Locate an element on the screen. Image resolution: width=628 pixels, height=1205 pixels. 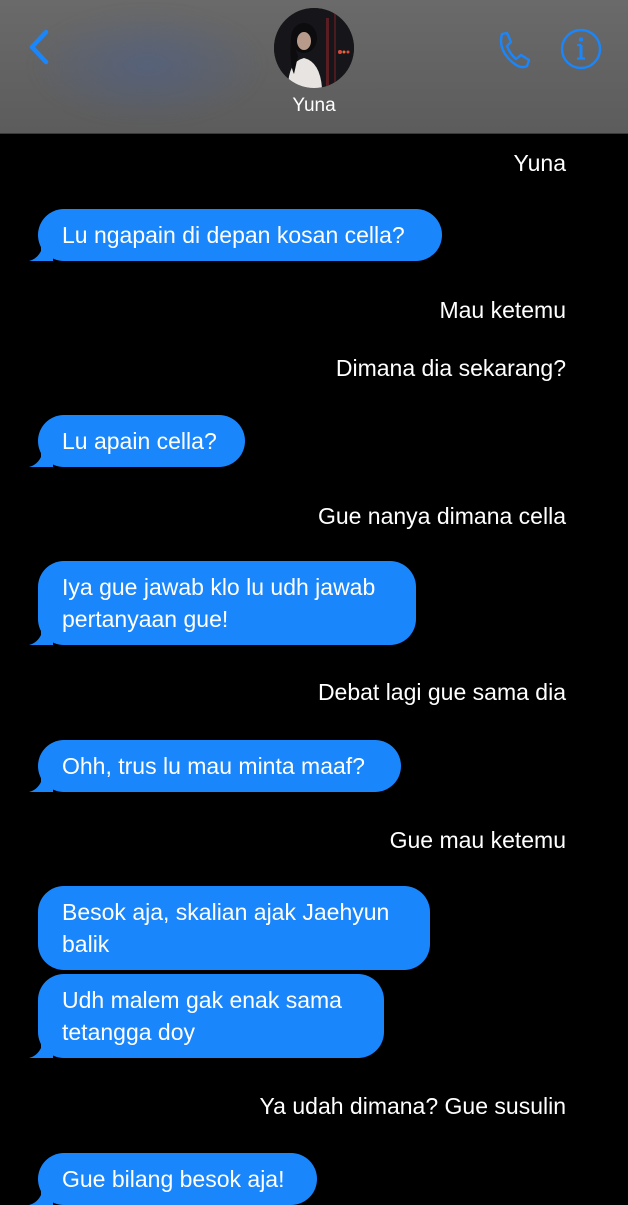
narration-text: Yuna is located at coordinates (539, 163).